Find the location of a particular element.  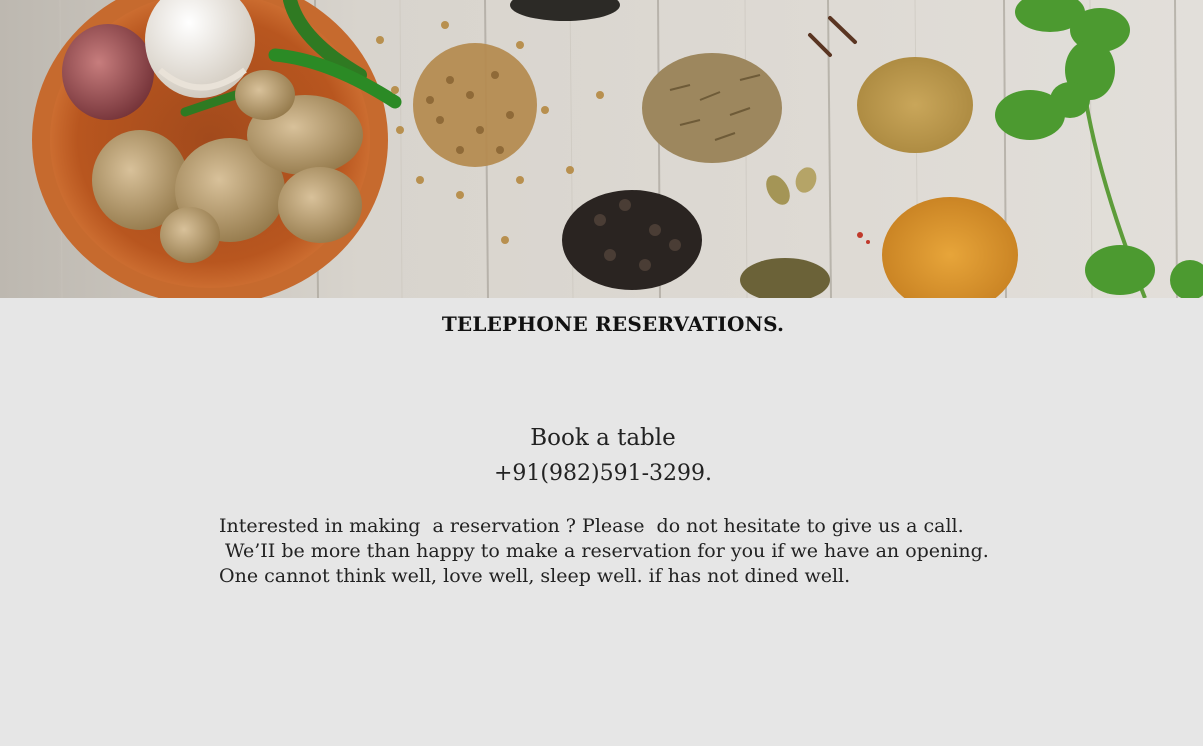

booking-block: Book a table +91(982)591-3299. is located at coordinates (601, 456).